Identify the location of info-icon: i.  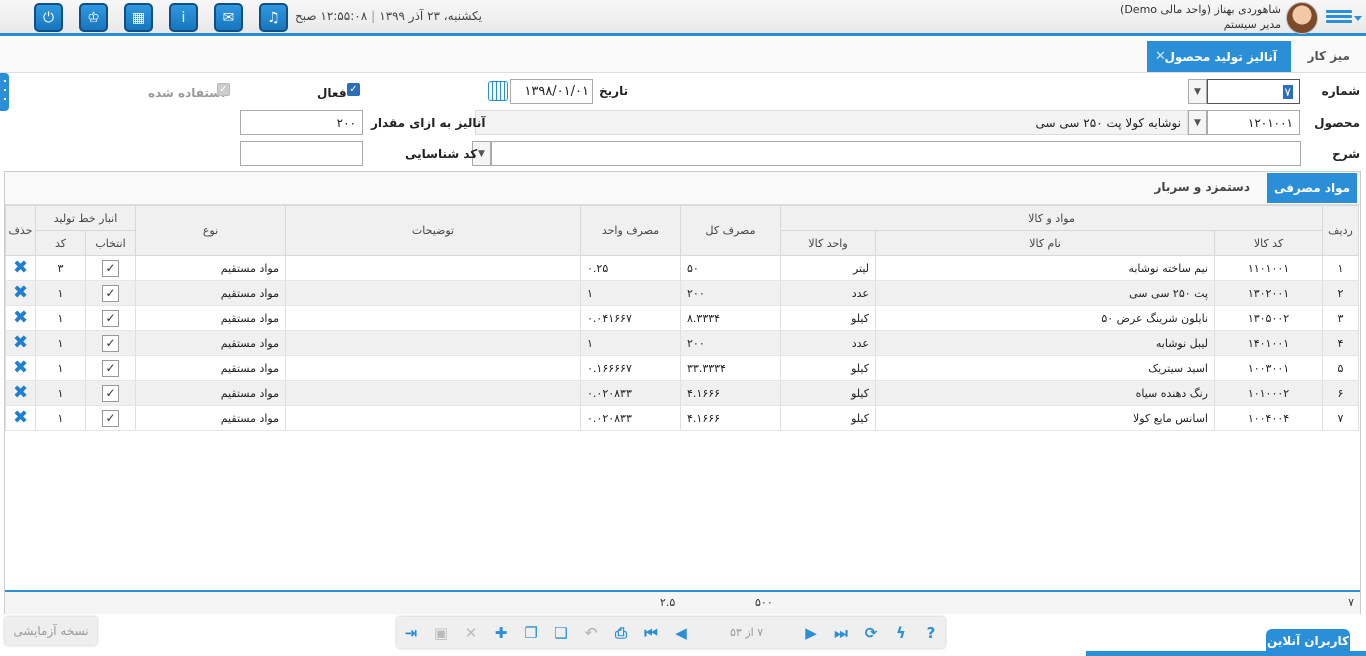
(183, 17).